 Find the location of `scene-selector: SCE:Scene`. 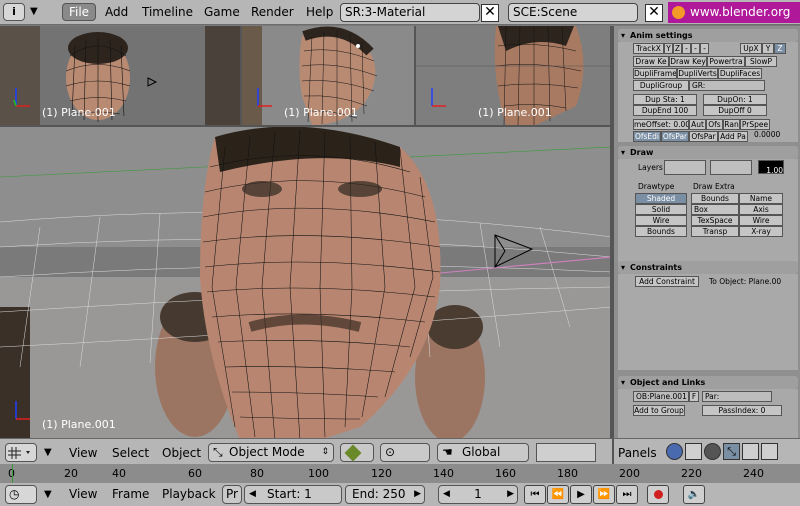

scene-selector: SCE:Scene is located at coordinates (573, 12).